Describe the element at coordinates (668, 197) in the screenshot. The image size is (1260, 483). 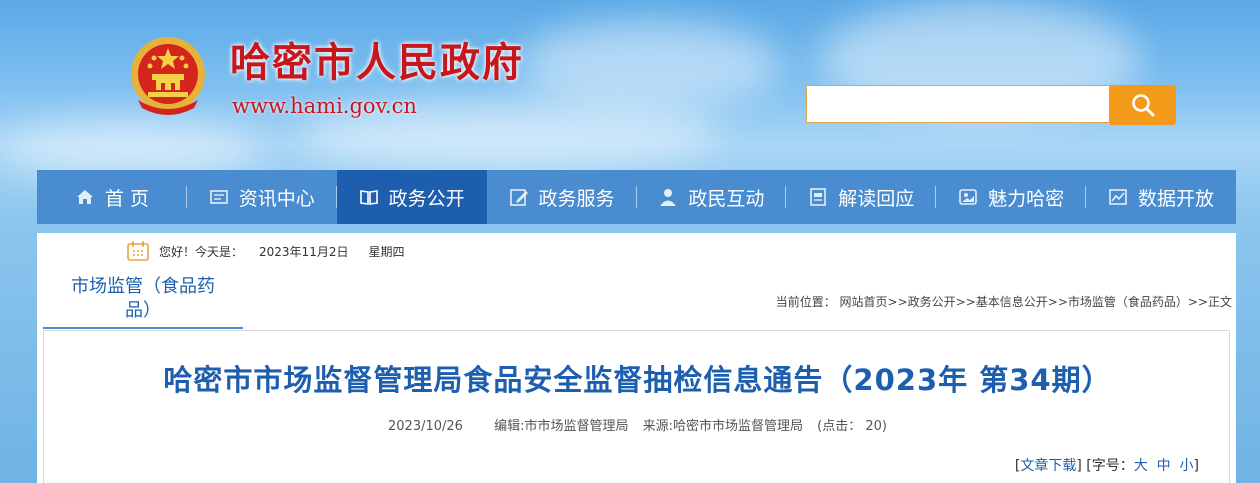
I see `user-icon` at that location.